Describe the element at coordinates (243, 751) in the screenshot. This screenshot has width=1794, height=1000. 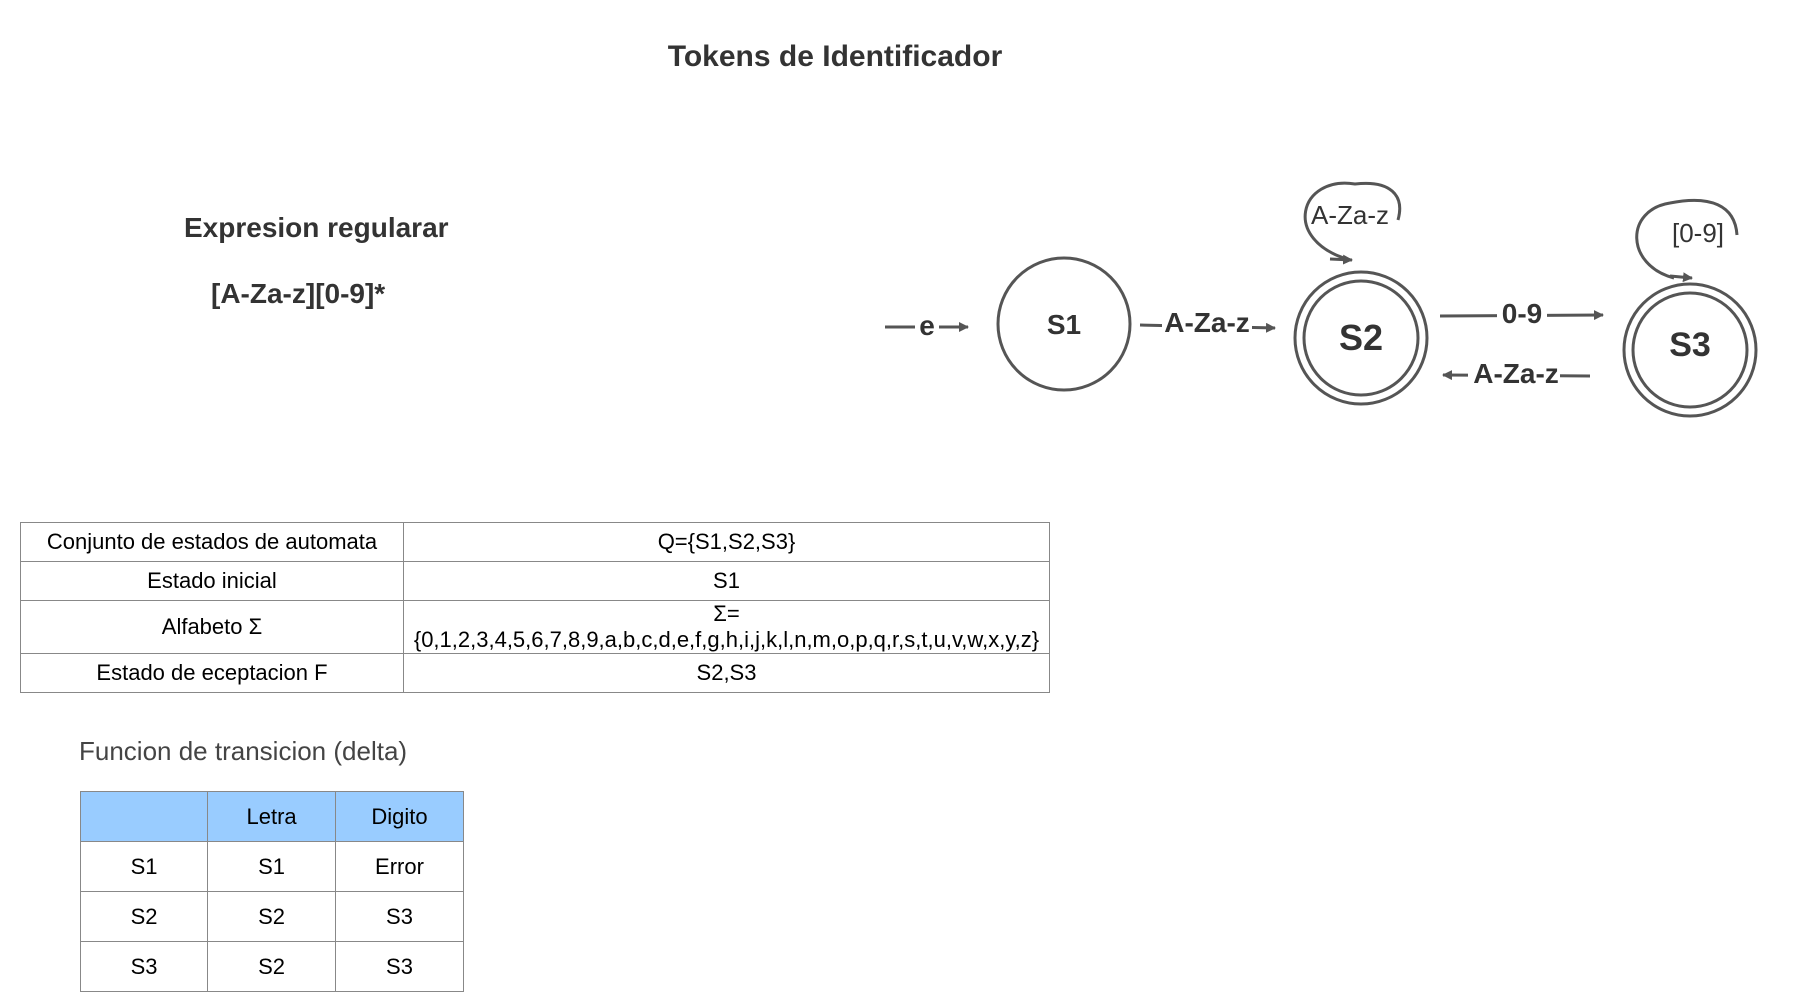
I see `transition-function-heading: Funcion de transicion (delta)` at that location.